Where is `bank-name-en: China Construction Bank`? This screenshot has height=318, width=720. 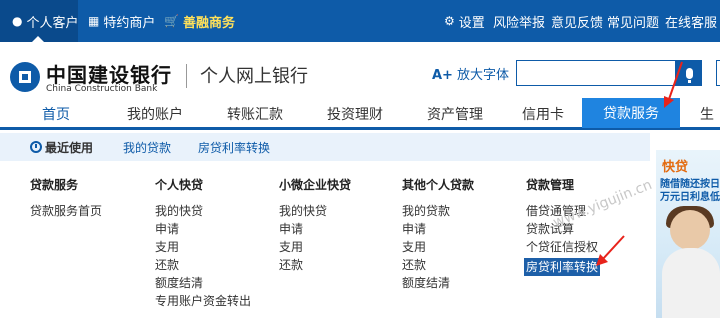 bank-name-en: China Construction Bank is located at coordinates (102, 89).